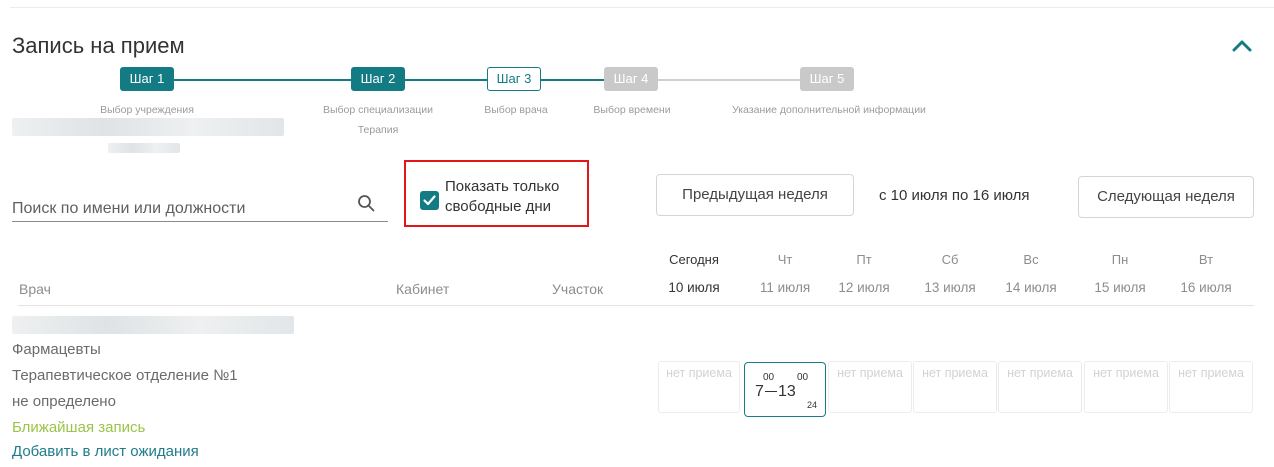 Image resolution: width=1274 pixels, height=467 pixels. Describe the element at coordinates (803, 377) in the screenshot. I see `slot-end-minute: 00` at that location.